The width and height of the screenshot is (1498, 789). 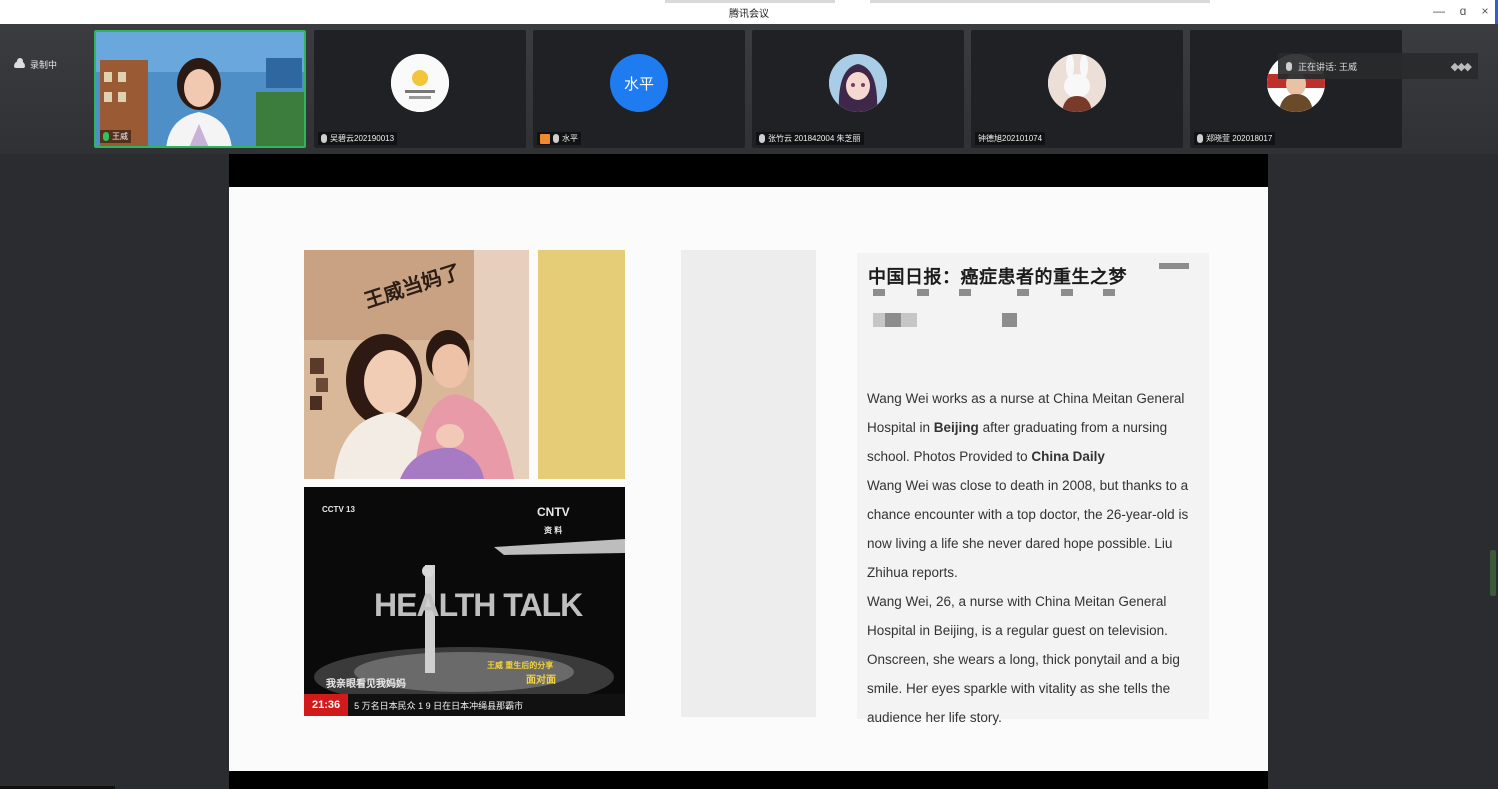 What do you see at coordinates (1068, 456) in the screenshot?
I see `article-bold-text: China Daily` at bounding box center [1068, 456].